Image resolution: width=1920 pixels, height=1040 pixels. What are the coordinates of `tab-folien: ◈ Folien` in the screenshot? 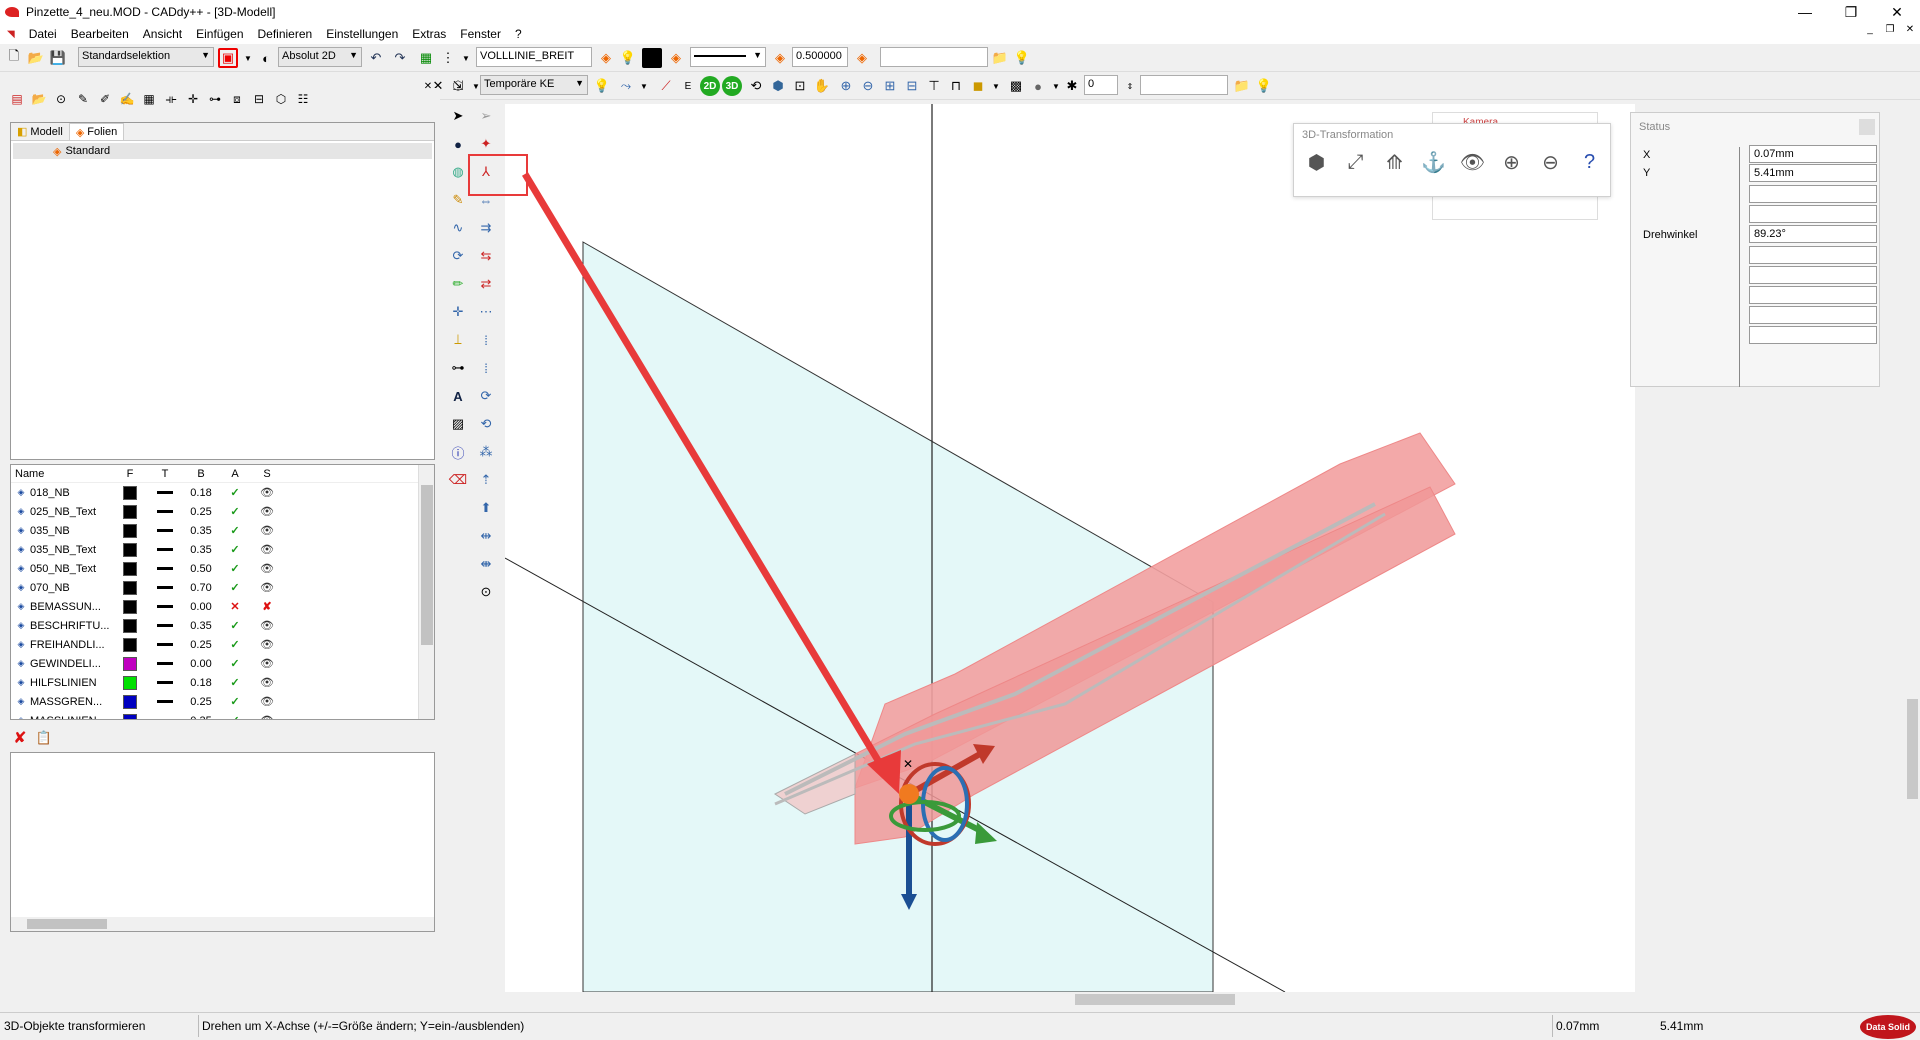 It's located at (96, 131).